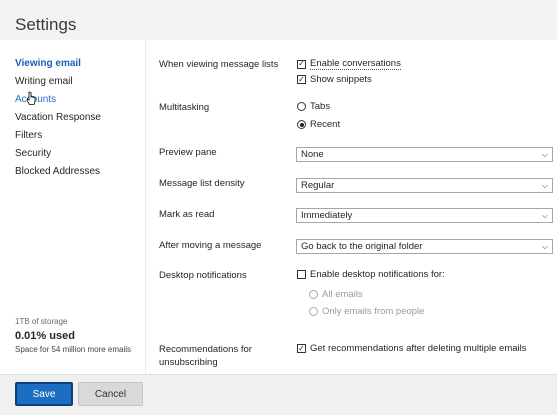  I want to click on mouse-pointer-icon, so click(31, 98).